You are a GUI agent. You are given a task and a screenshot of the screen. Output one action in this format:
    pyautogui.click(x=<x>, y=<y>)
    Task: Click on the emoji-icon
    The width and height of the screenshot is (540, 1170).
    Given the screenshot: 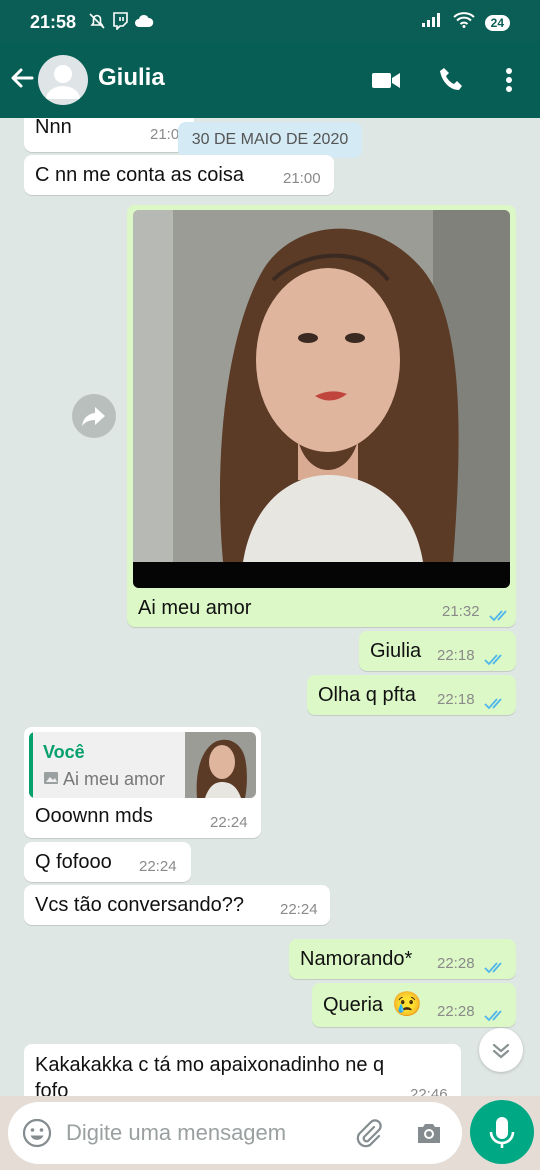 What is the action you would take?
    pyautogui.click(x=37, y=1133)
    